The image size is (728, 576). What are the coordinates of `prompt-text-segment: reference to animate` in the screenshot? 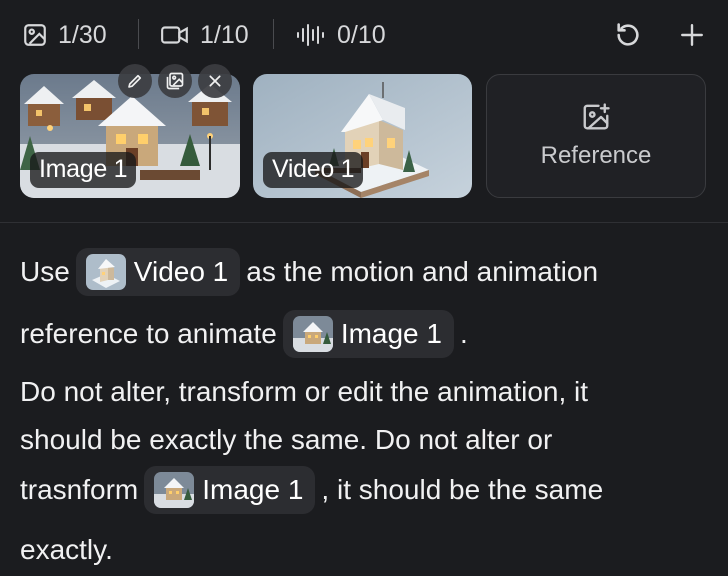 It's located at (148, 333).